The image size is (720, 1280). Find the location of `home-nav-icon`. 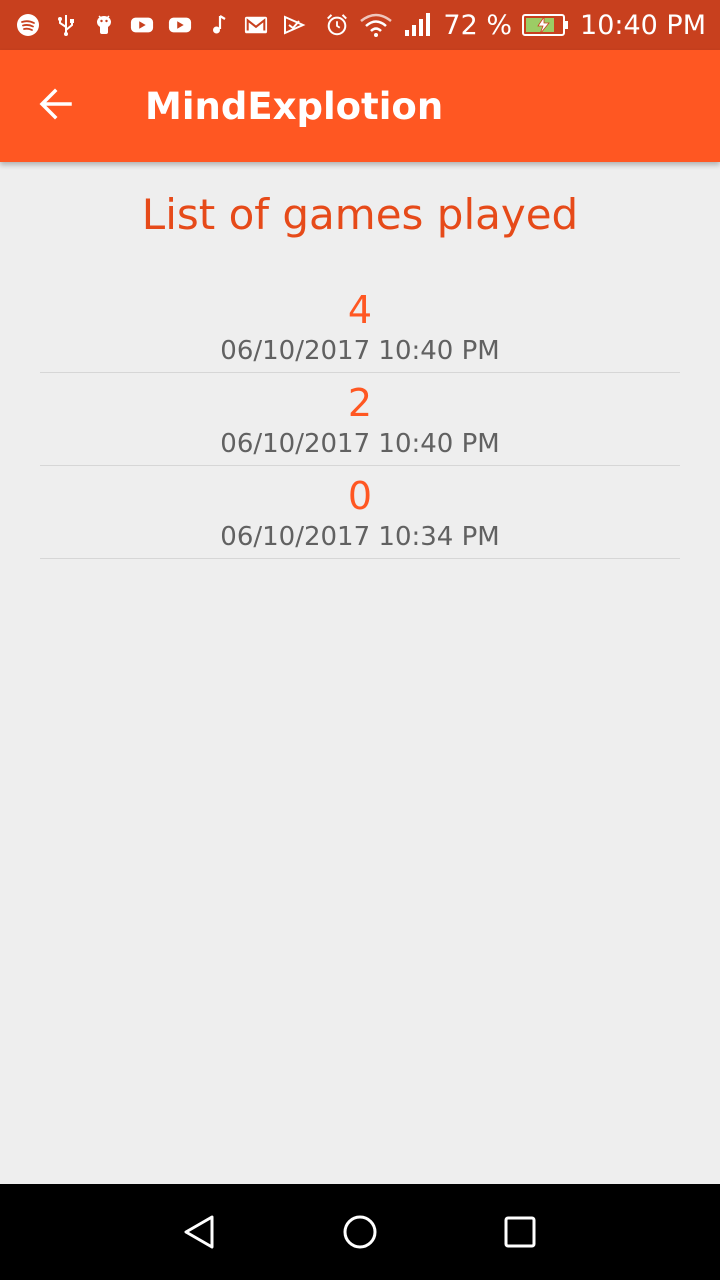

home-nav-icon is located at coordinates (360, 1232).